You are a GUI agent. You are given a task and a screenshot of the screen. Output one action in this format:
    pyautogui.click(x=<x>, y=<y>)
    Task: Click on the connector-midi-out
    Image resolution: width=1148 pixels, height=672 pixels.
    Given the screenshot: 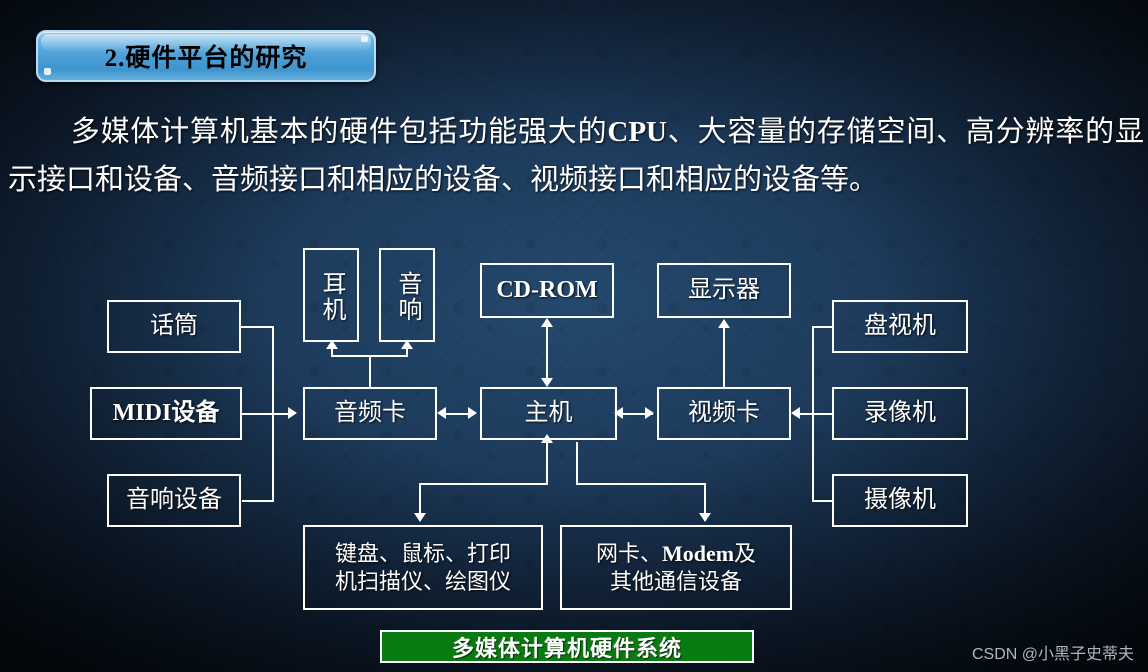 What is the action you would take?
    pyautogui.click(x=267, y=414)
    